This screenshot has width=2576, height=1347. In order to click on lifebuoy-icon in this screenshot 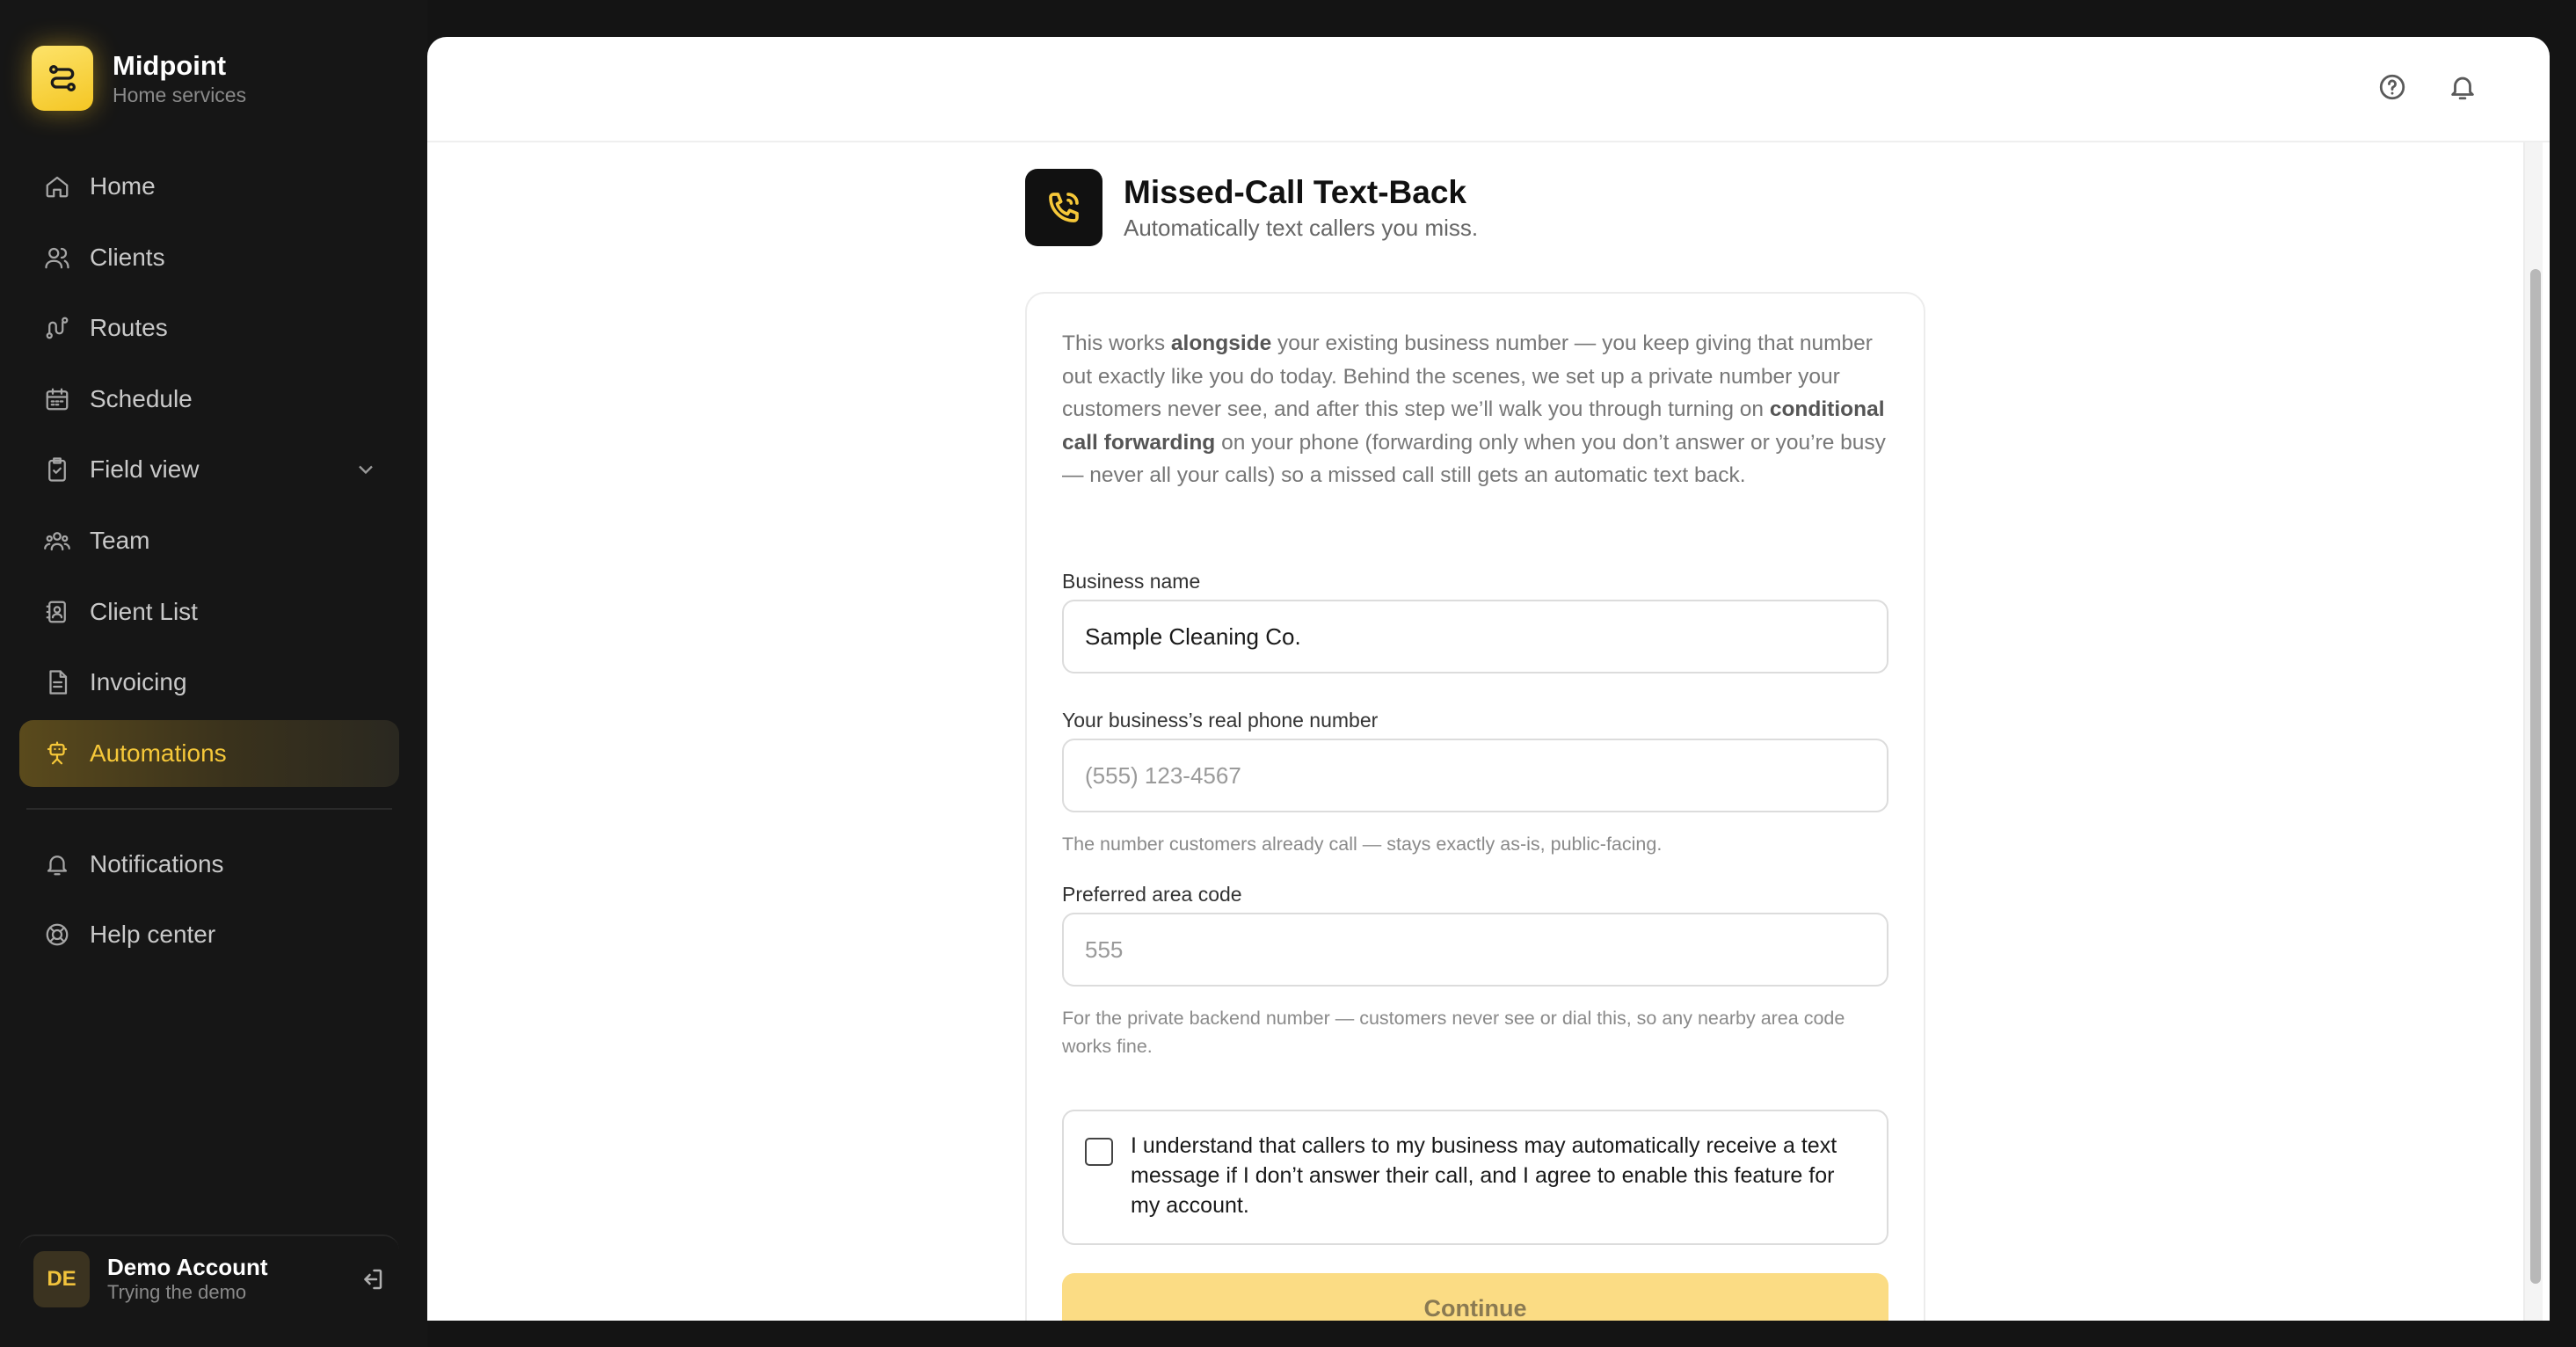, I will do `click(57, 935)`.